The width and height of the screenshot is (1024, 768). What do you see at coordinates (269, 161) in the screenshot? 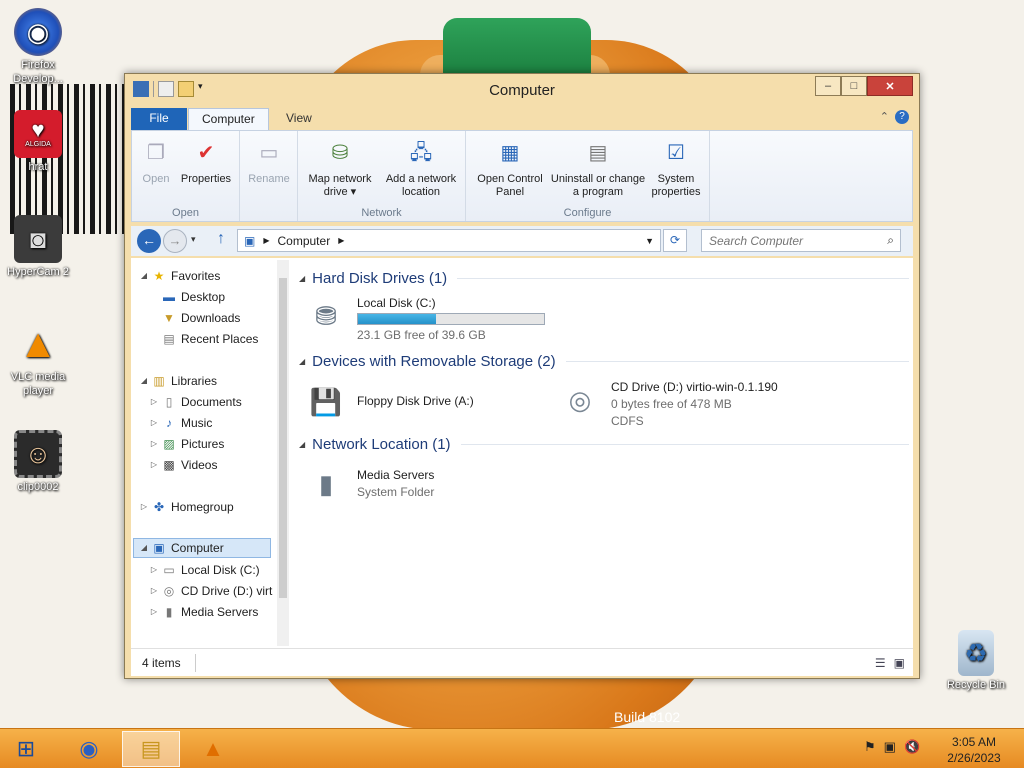
I see `rename-button: ▭ Rename` at bounding box center [269, 161].